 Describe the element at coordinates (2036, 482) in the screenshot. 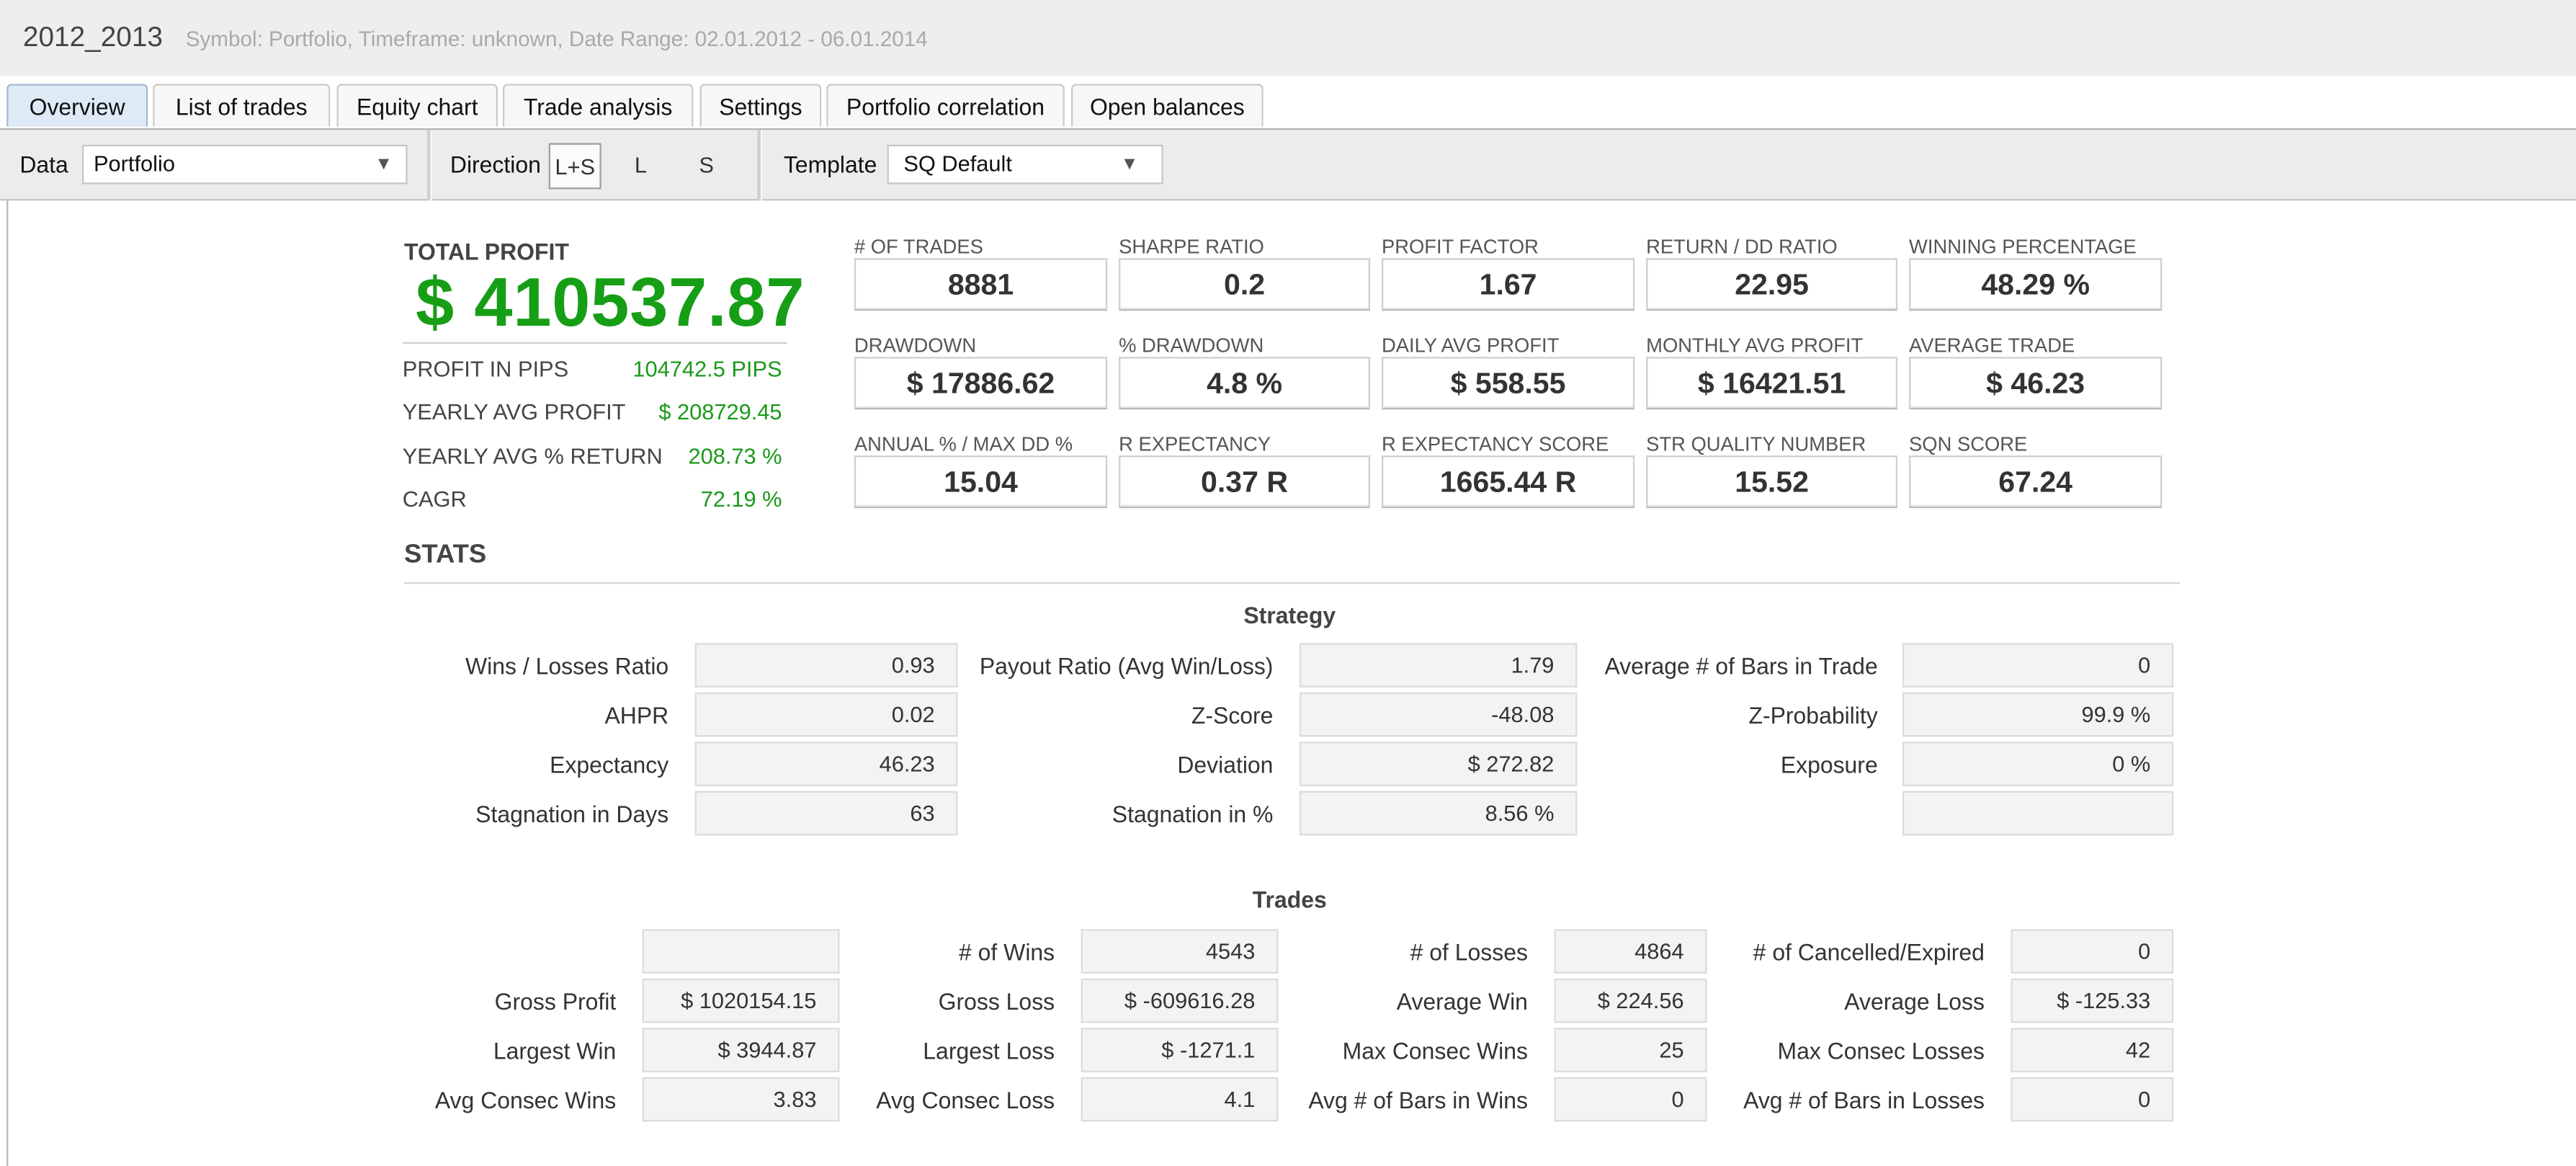

I see `kpi-value: 67.24` at that location.